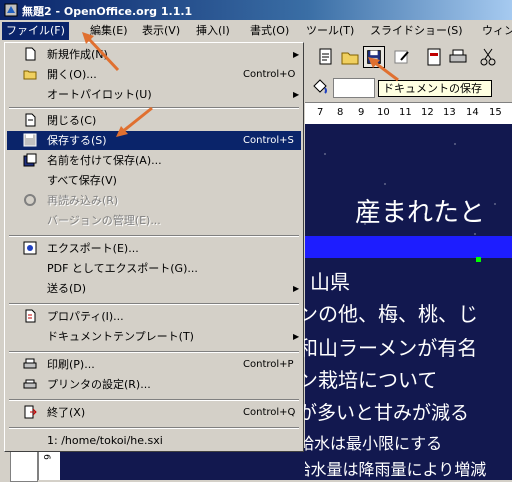  Describe the element at coordinates (161, 31) in the screenshot. I see `menu-view: 表示(V)` at that location.